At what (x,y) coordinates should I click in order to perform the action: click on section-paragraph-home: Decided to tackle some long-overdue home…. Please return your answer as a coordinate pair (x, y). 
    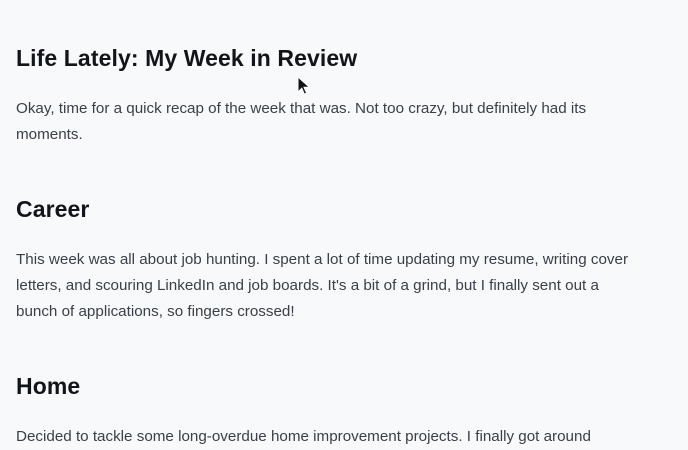
    Looking at the image, I should click on (303, 436).